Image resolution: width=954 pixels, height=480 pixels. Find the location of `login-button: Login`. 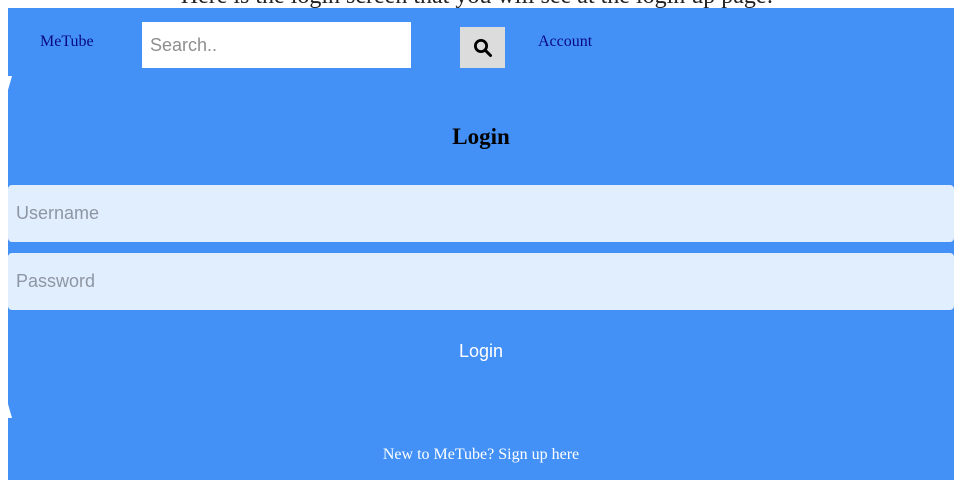

login-button: Login is located at coordinates (481, 351).